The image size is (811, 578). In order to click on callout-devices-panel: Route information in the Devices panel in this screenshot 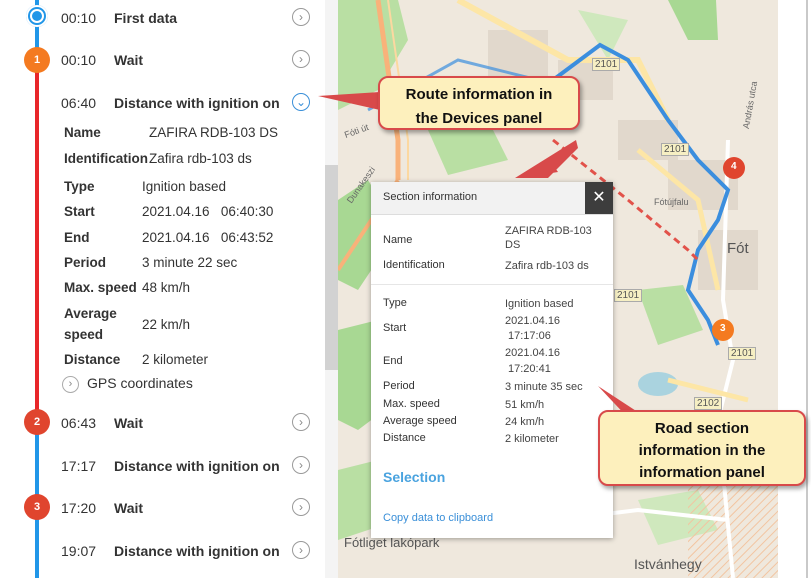, I will do `click(479, 103)`.